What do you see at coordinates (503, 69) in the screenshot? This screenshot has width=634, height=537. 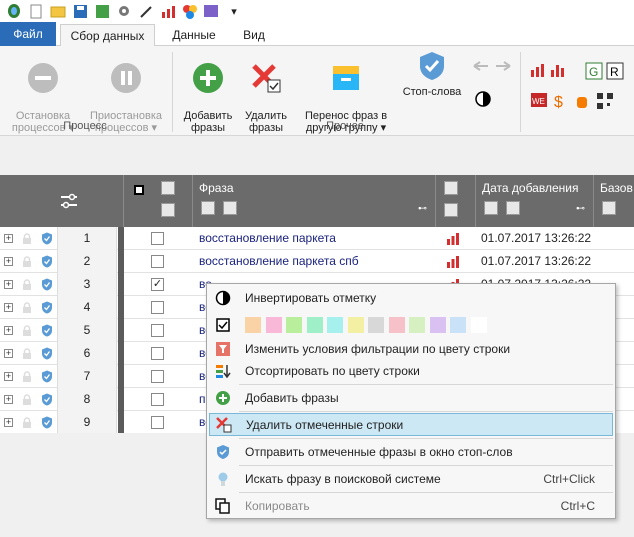 I see `redo-icon` at bounding box center [503, 69].